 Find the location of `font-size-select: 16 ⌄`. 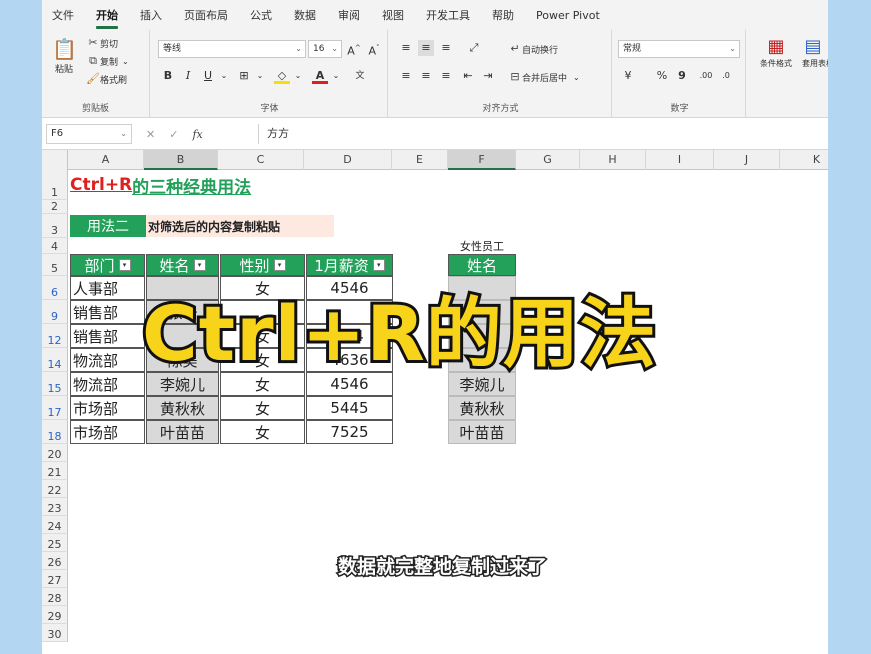

font-size-select: 16 ⌄ is located at coordinates (325, 49).